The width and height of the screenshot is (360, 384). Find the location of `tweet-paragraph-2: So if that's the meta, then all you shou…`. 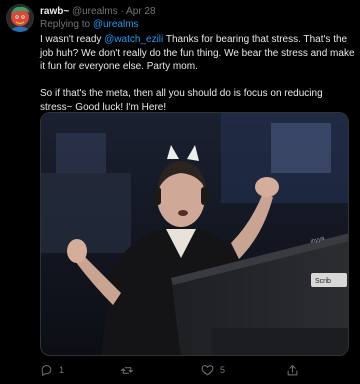

tweet-paragraph-2: So if that's the meta, then all you shou… is located at coordinates (181, 100).